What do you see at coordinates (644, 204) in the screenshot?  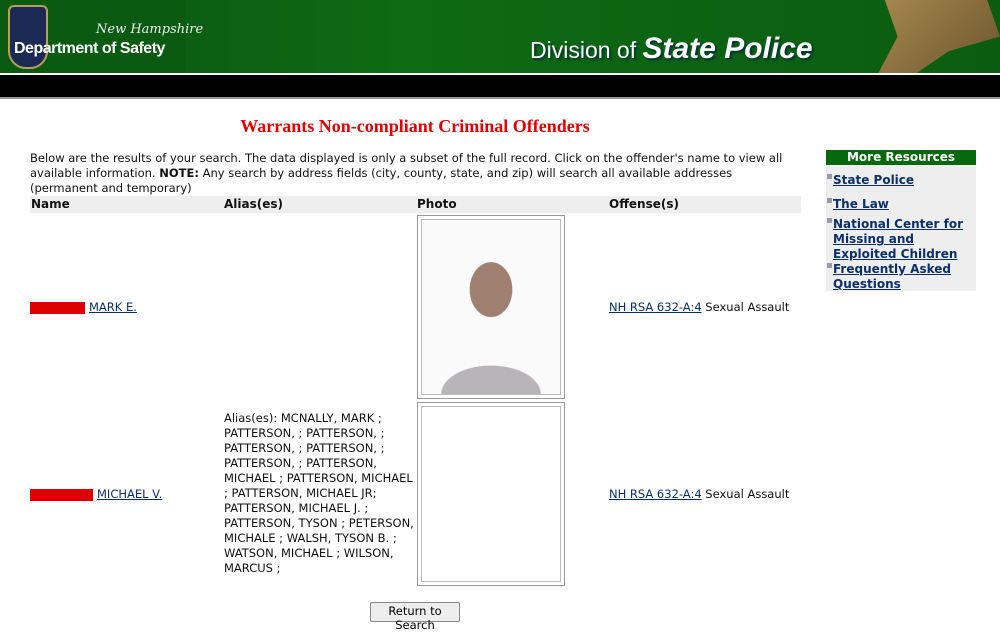 I see `col-offense: Offense(s)` at bounding box center [644, 204].